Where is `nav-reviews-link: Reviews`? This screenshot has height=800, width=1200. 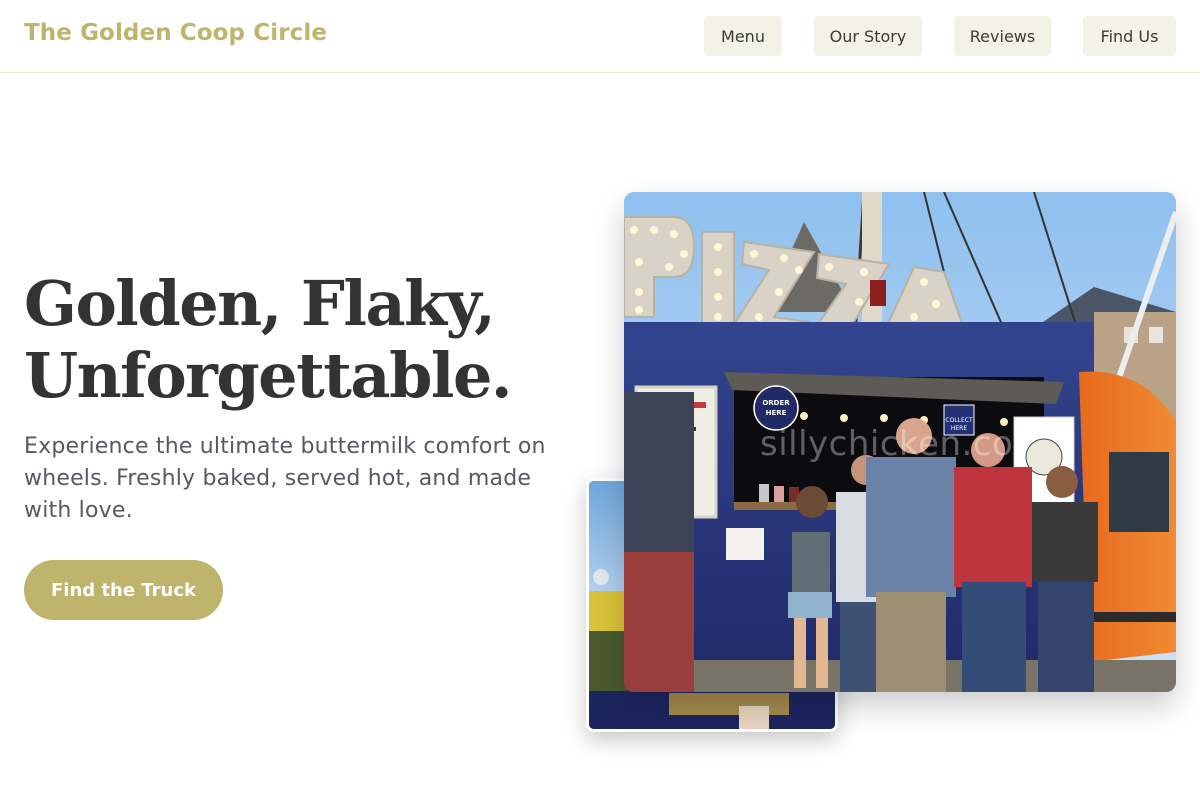 nav-reviews-link: Reviews is located at coordinates (1002, 36).